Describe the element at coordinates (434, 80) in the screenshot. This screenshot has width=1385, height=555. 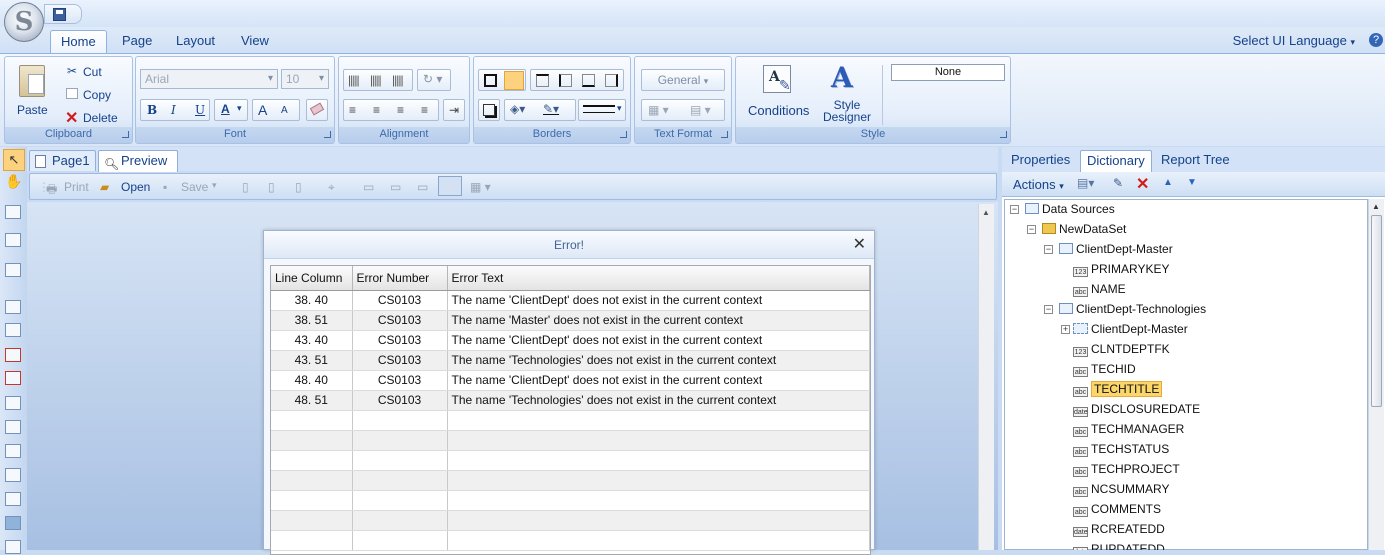
I see `rotate-text-icon: ↻ ▾` at that location.